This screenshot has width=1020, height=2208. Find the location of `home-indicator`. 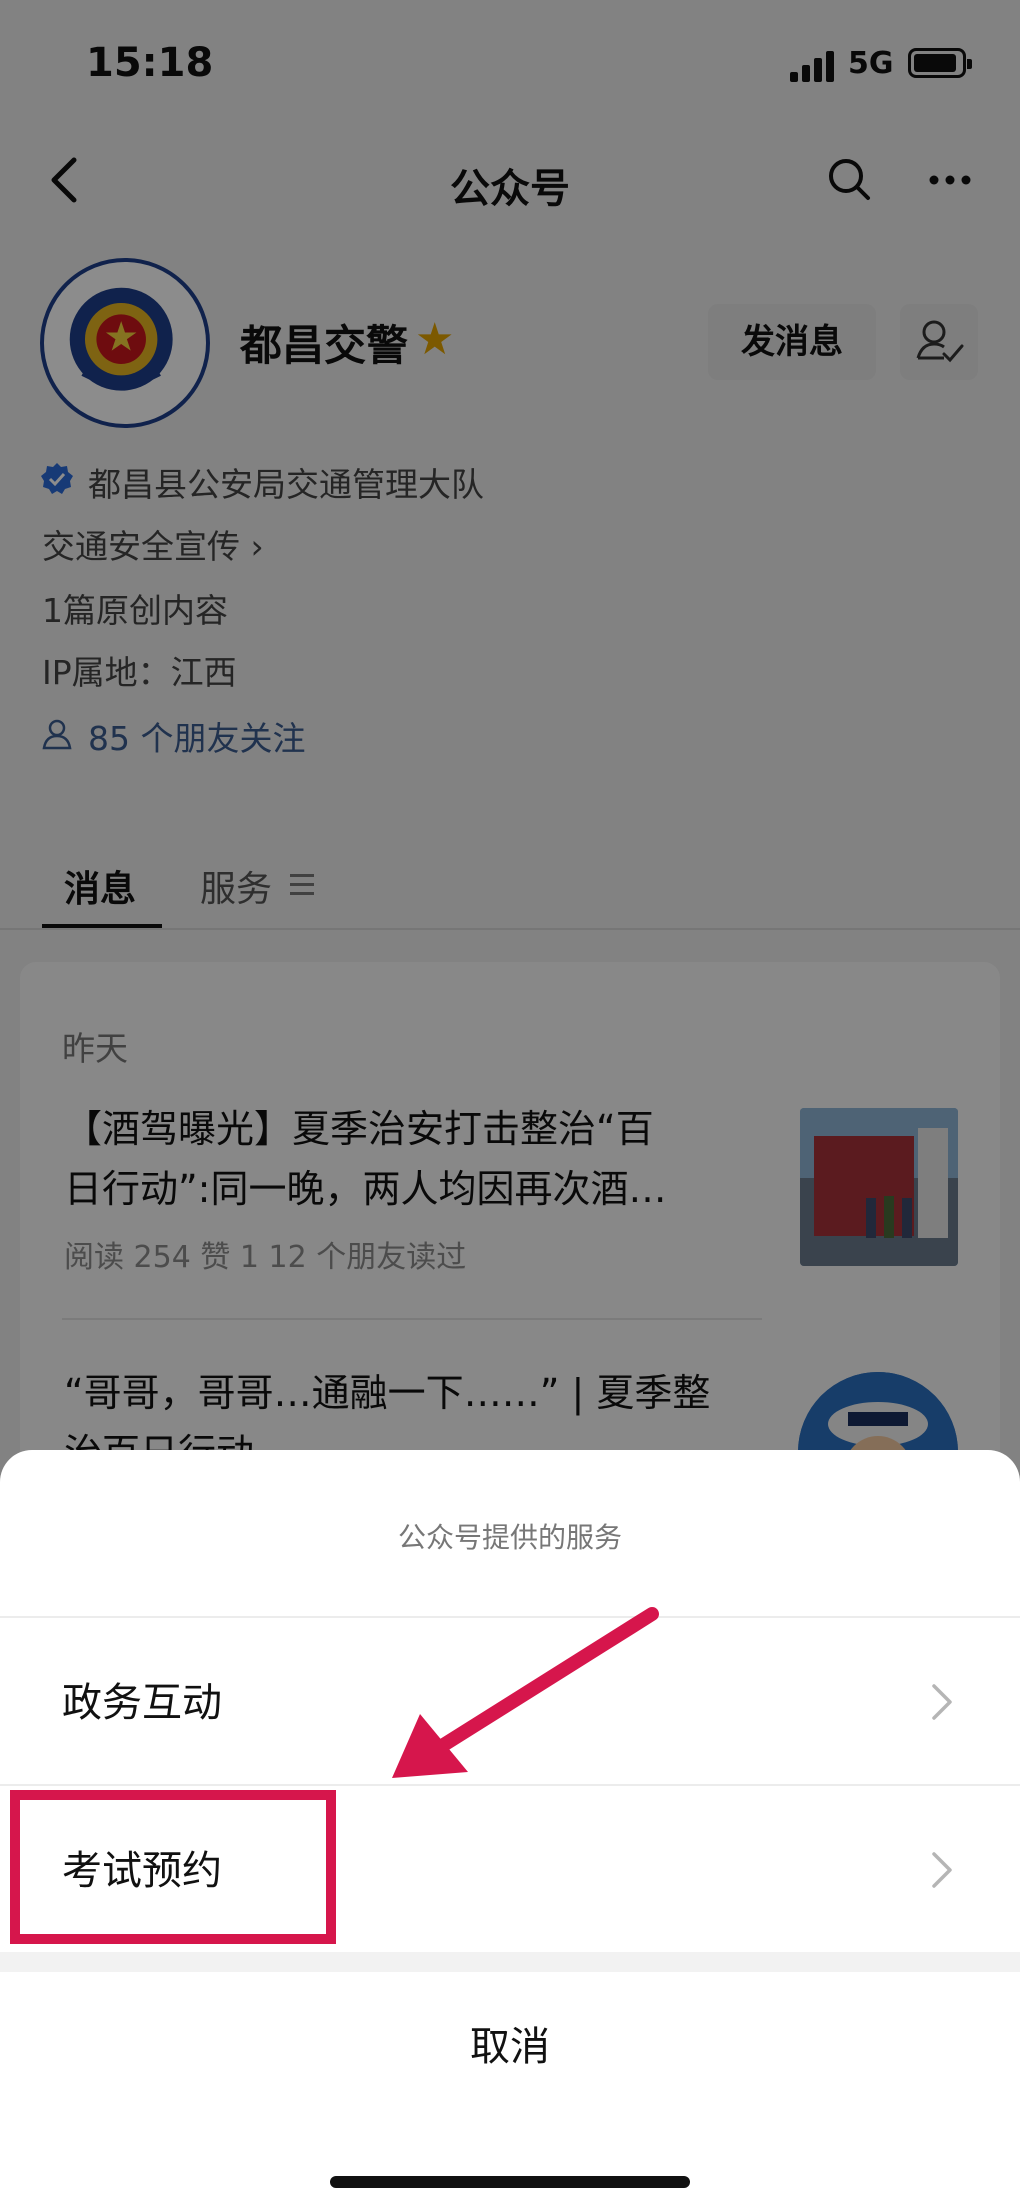

home-indicator is located at coordinates (510, 2182).